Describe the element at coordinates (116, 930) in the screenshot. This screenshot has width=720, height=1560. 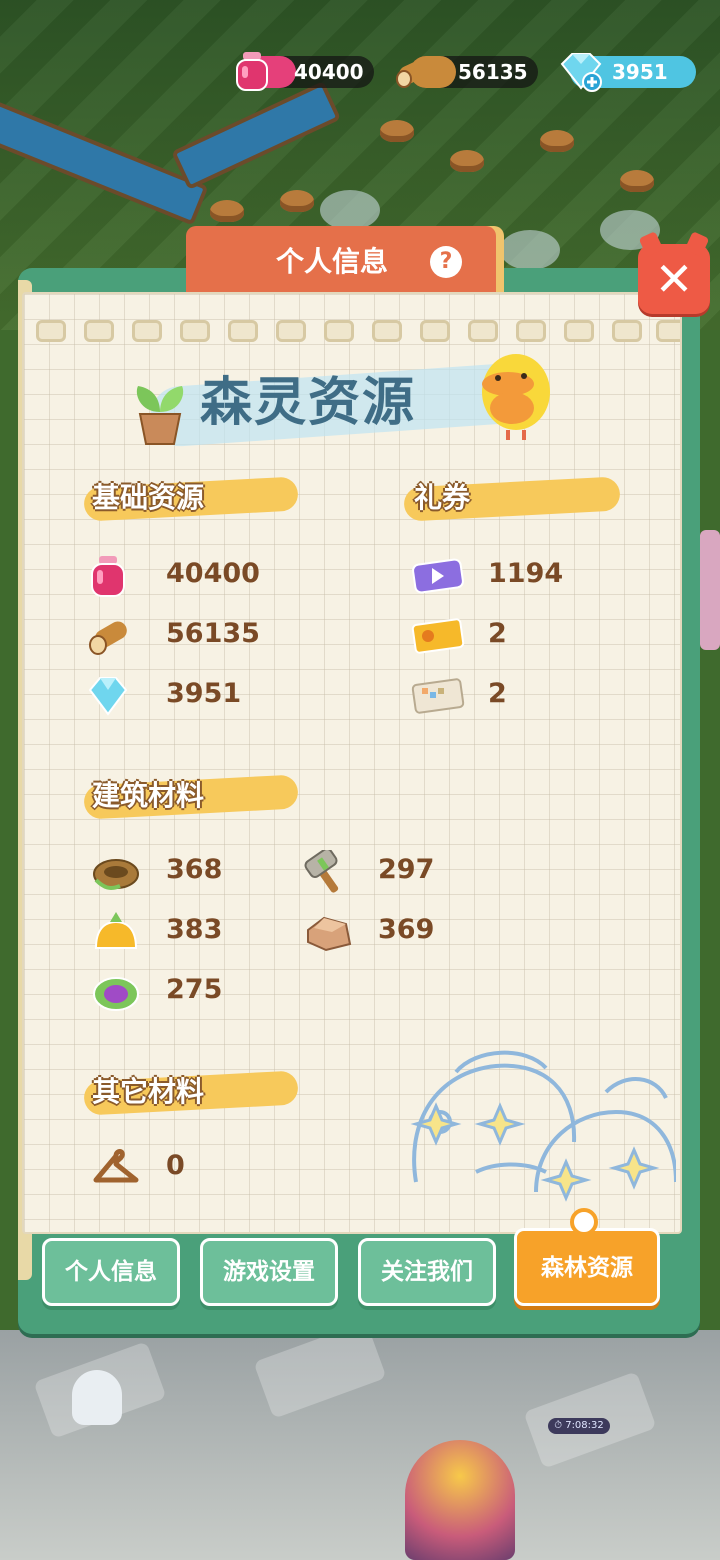
I see `orange-sack-icon` at that location.